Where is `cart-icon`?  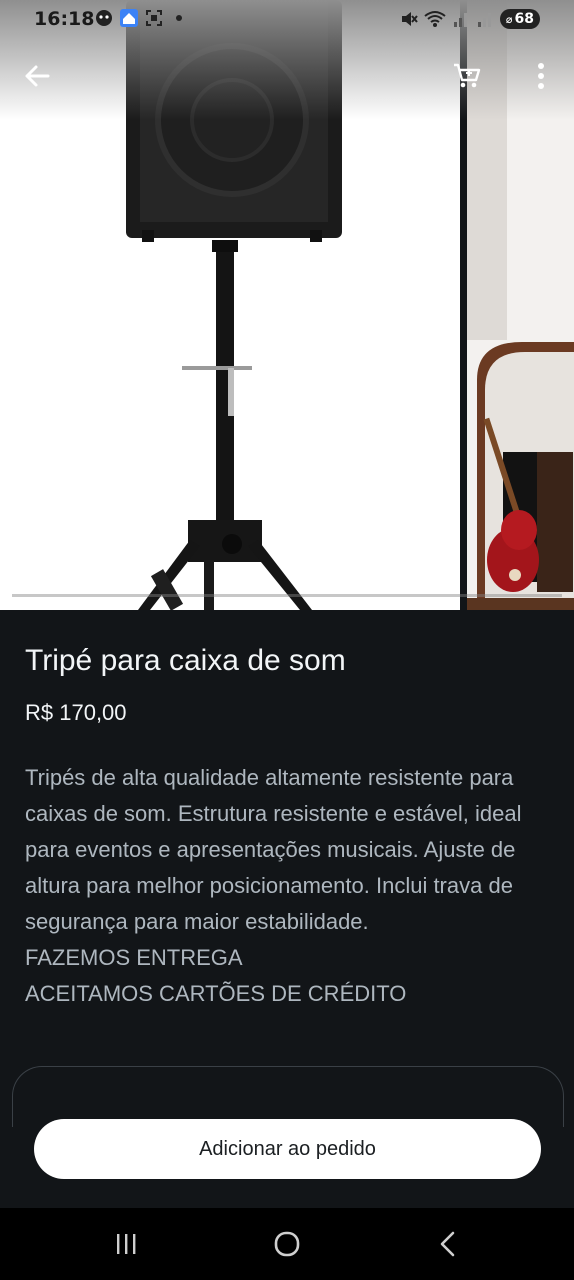 cart-icon is located at coordinates (467, 75).